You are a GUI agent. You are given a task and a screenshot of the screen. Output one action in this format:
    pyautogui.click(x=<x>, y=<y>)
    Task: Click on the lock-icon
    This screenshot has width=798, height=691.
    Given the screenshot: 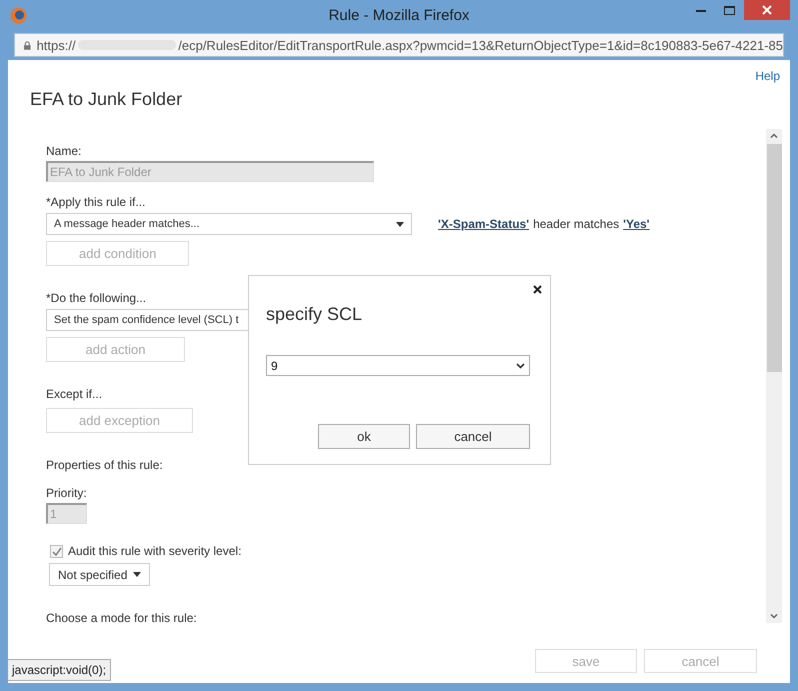 What is the action you would take?
    pyautogui.click(x=27, y=45)
    